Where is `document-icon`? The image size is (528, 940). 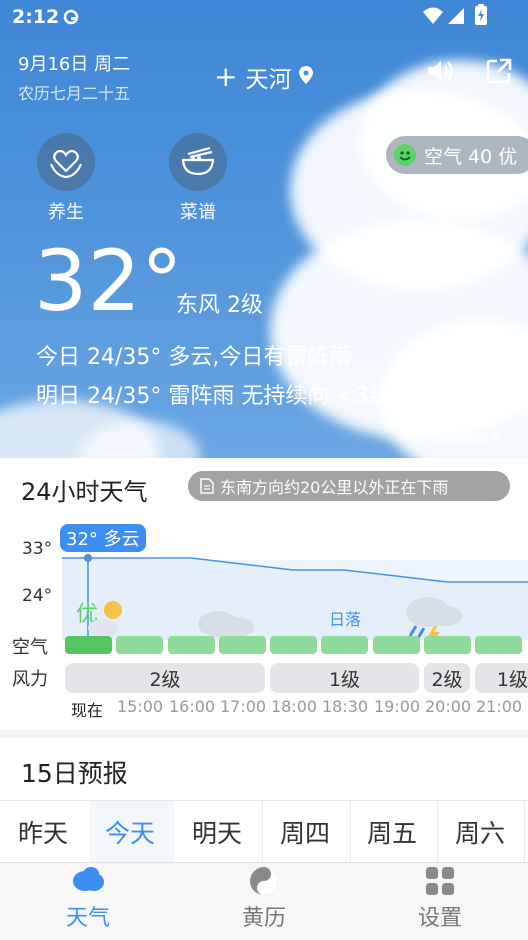 document-icon is located at coordinates (207, 486).